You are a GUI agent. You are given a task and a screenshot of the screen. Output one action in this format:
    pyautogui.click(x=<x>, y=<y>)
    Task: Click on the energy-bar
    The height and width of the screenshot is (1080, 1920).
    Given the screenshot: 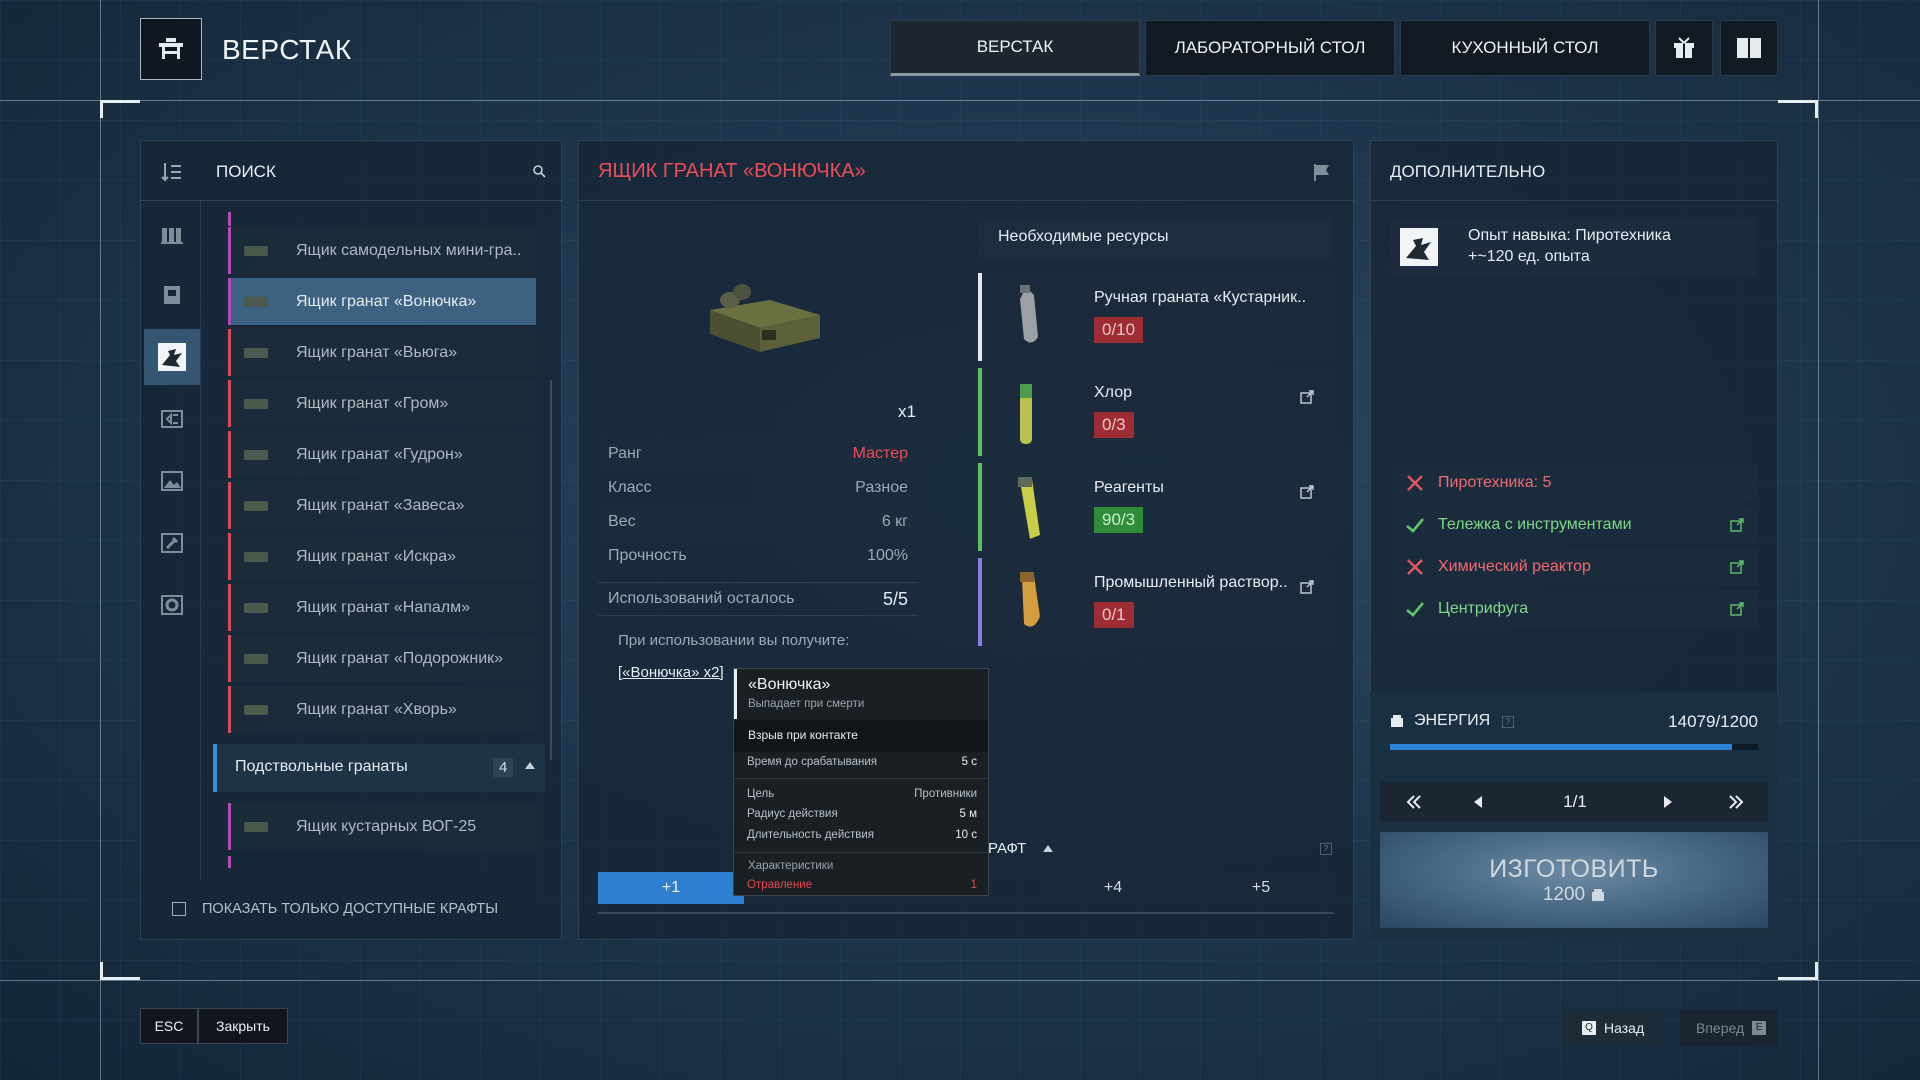 What is the action you would take?
    pyautogui.click(x=1574, y=747)
    